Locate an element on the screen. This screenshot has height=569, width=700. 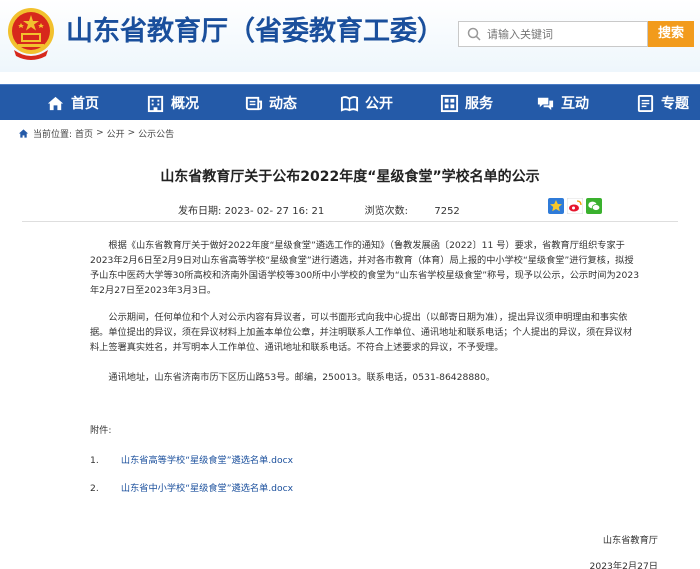
news-icon is located at coordinates (254, 103).